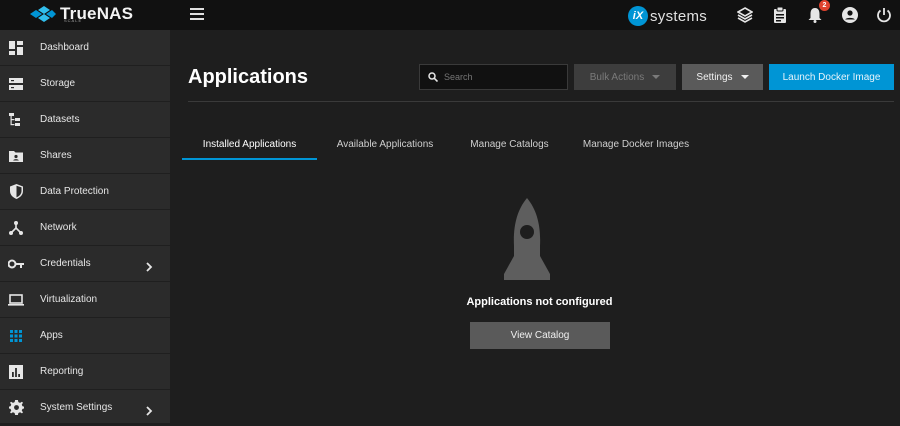  I want to click on empty-state-message: Applications not configured, so click(539, 302).